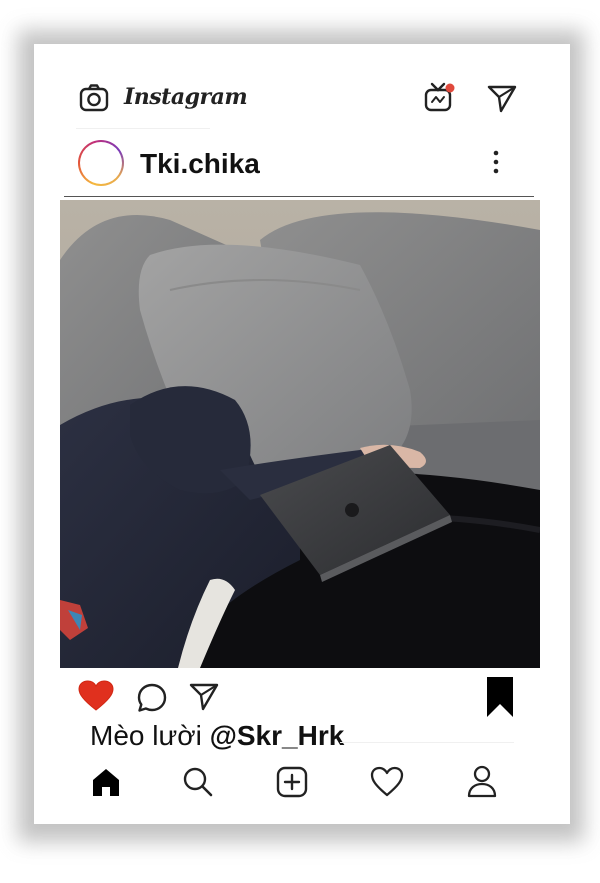 The image size is (600, 883). What do you see at coordinates (106, 782) in the screenshot?
I see `home-icon` at bounding box center [106, 782].